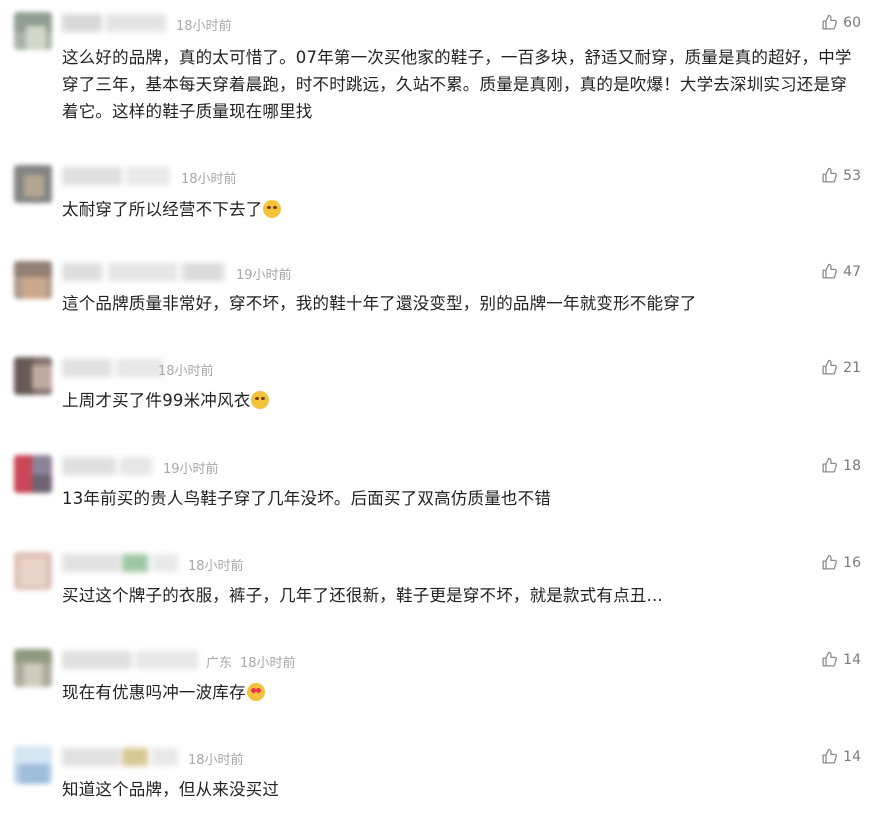 This screenshot has height=820, width=891. I want to click on heart-eyes-emoji-icon, so click(255, 692).